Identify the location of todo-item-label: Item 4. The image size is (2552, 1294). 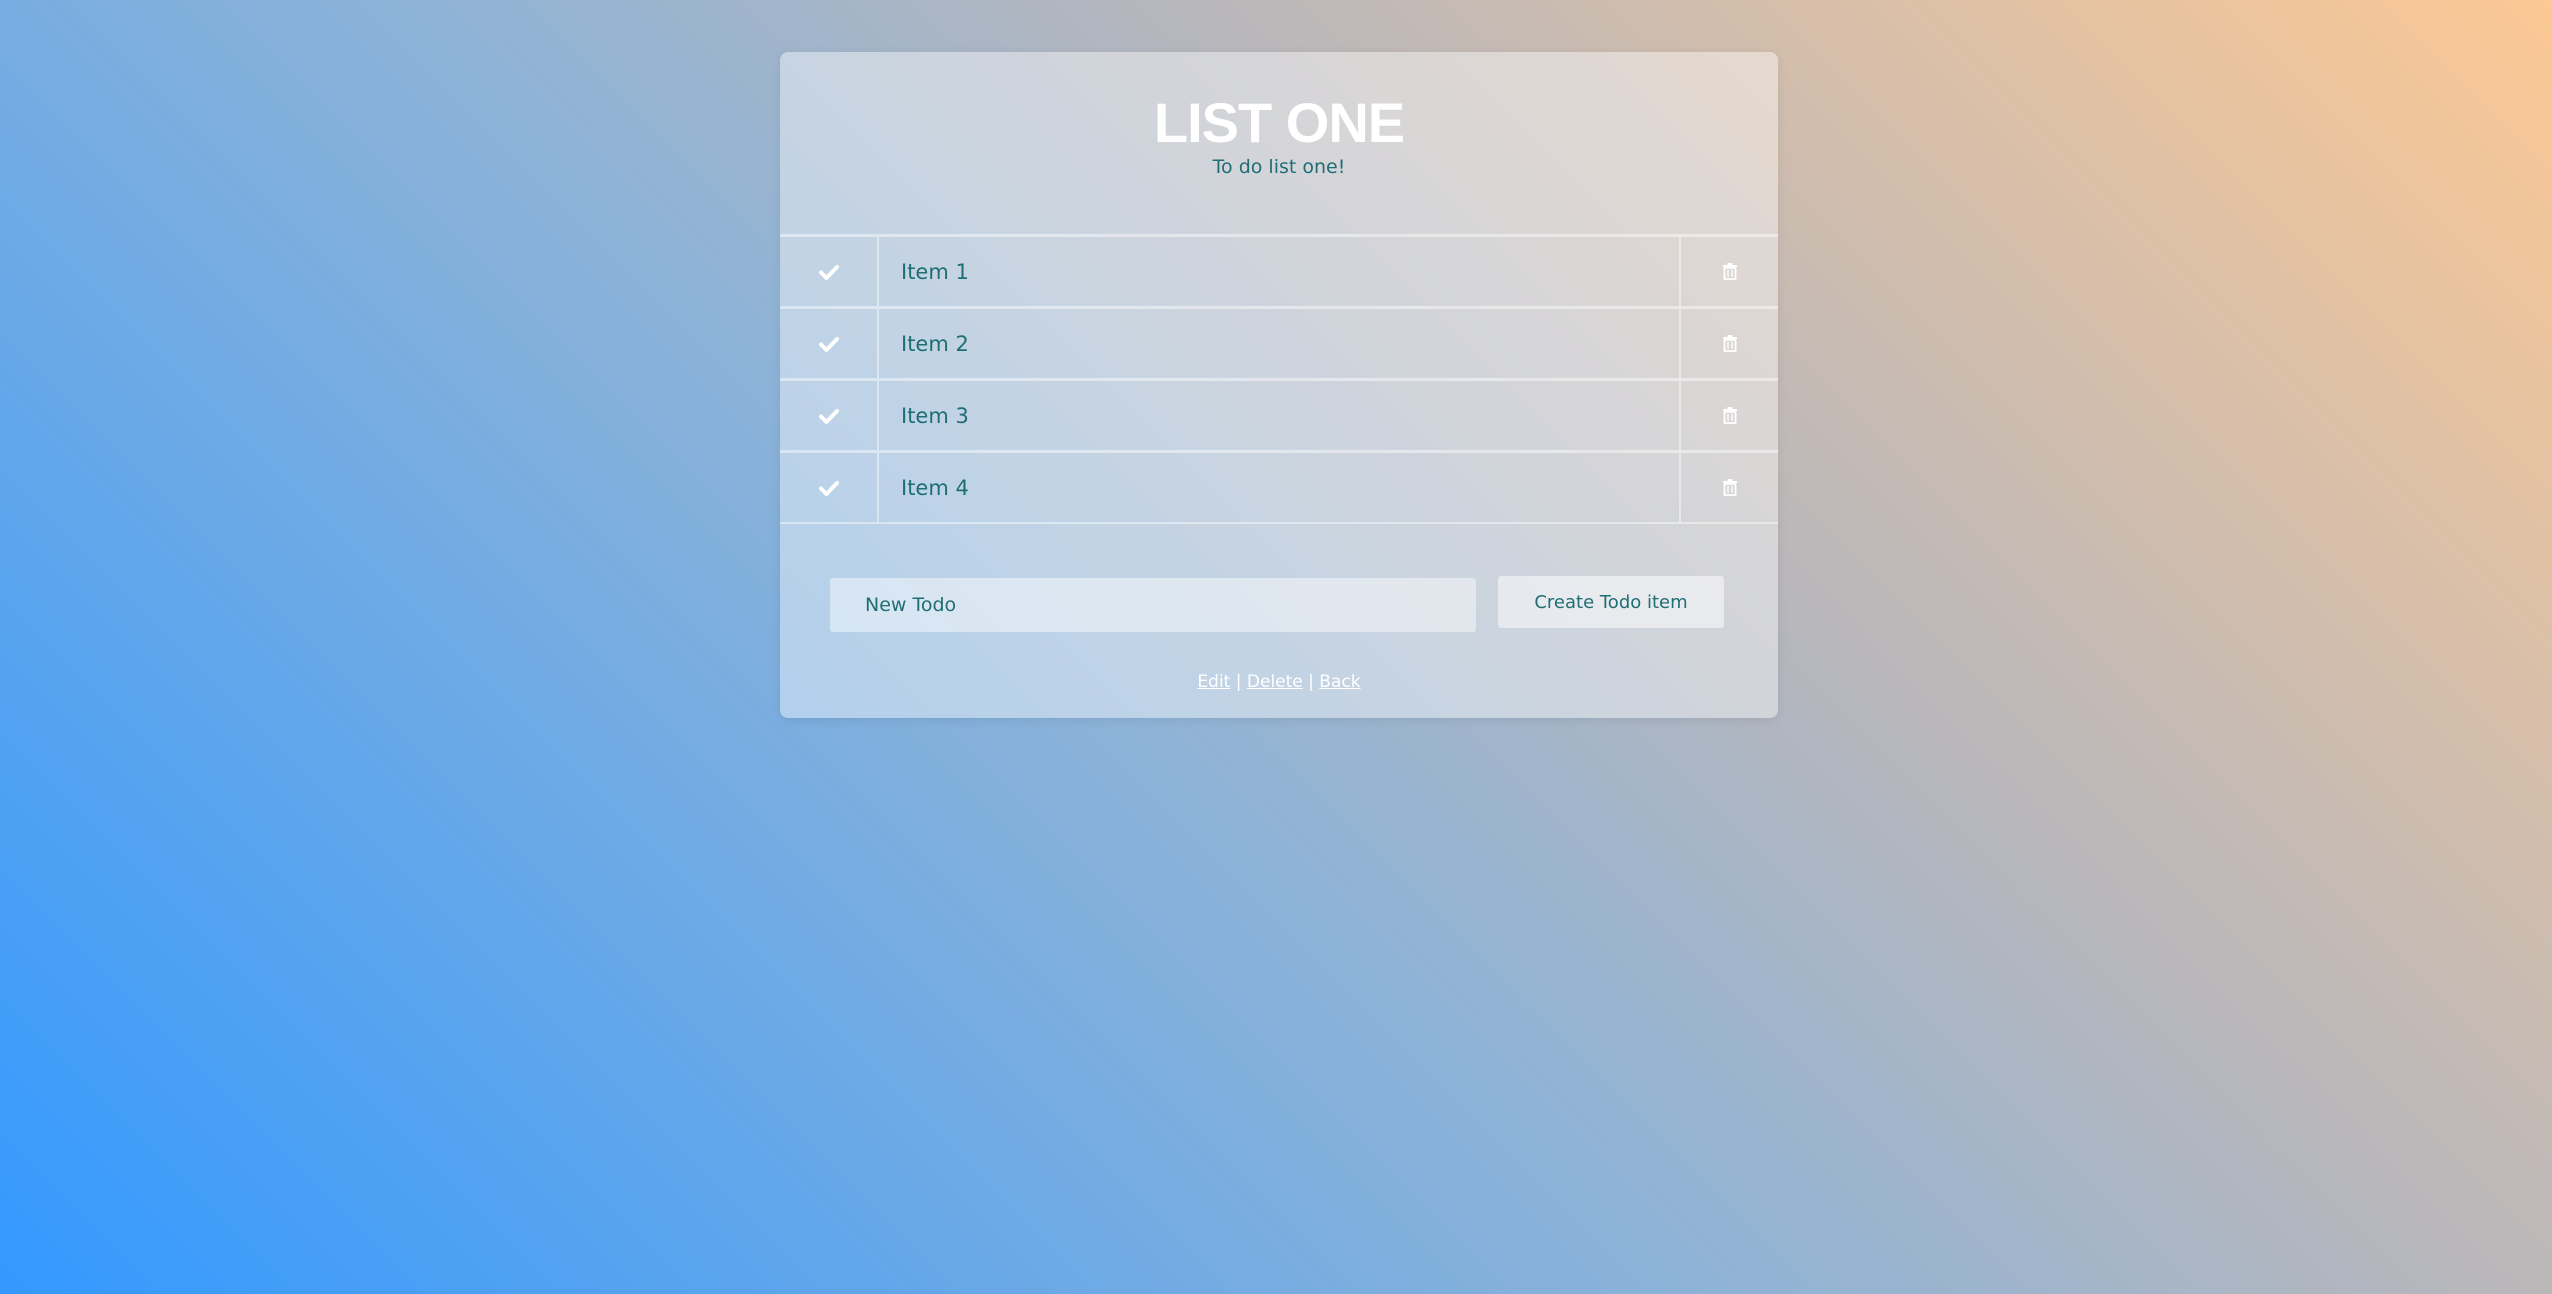
(935, 487).